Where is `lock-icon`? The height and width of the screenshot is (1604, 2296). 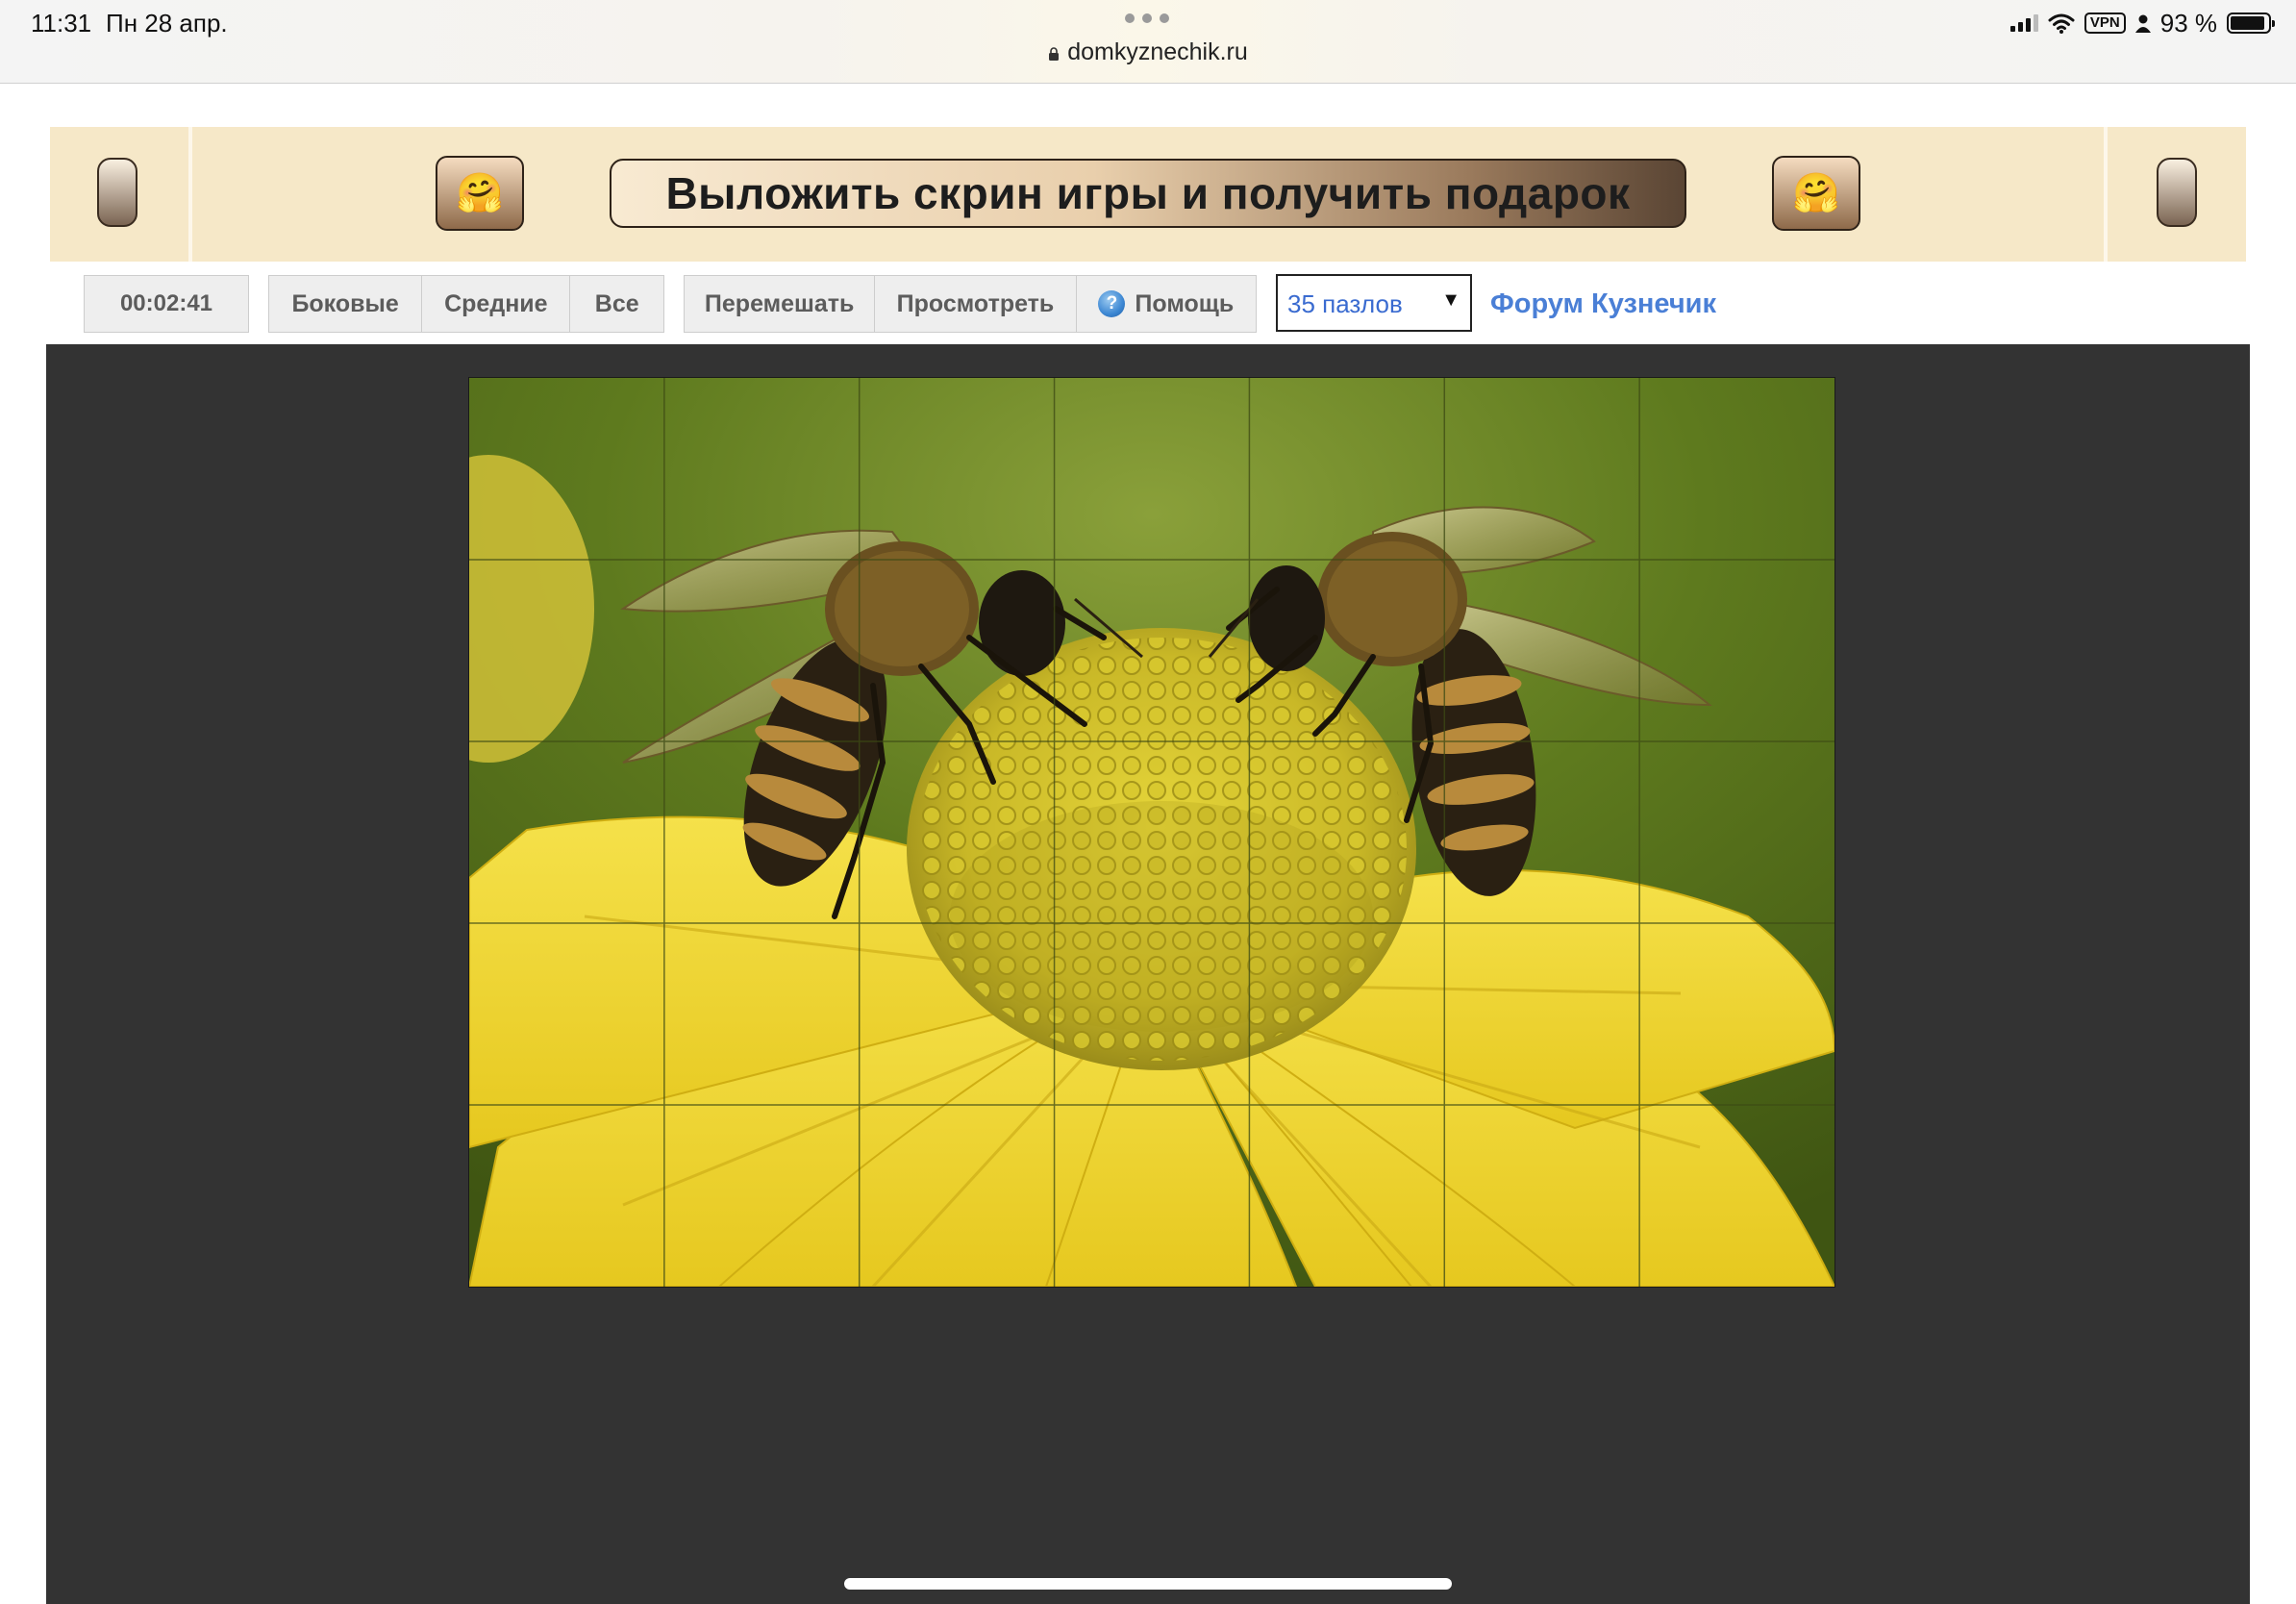 lock-icon is located at coordinates (1054, 54).